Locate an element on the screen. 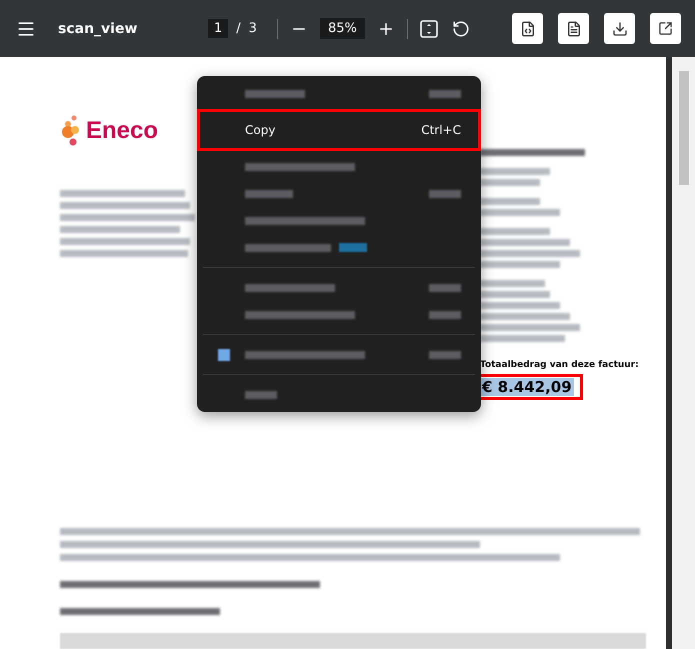 This screenshot has height=649, width=695. download-icon is located at coordinates (620, 28).